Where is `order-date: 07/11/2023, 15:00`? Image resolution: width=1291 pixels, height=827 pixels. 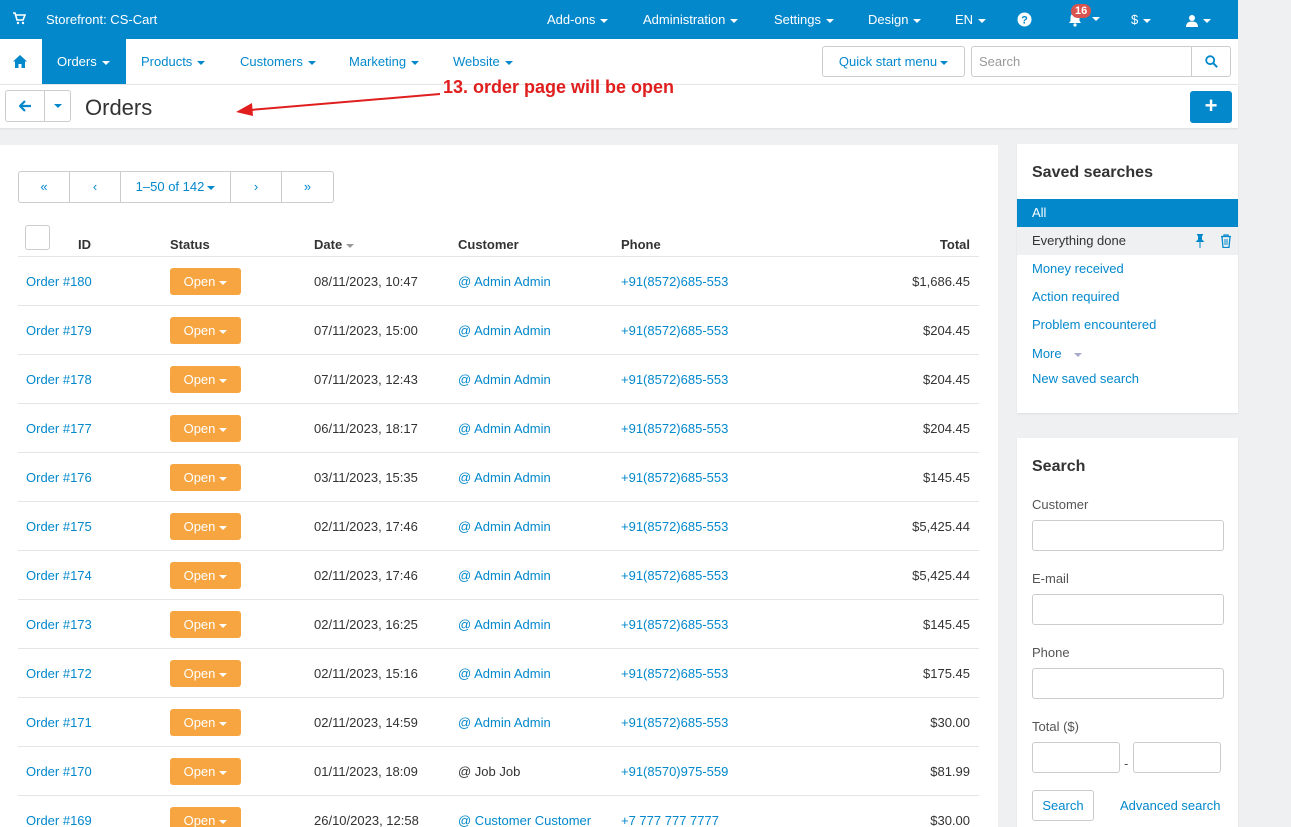 order-date: 07/11/2023, 15:00 is located at coordinates (366, 330).